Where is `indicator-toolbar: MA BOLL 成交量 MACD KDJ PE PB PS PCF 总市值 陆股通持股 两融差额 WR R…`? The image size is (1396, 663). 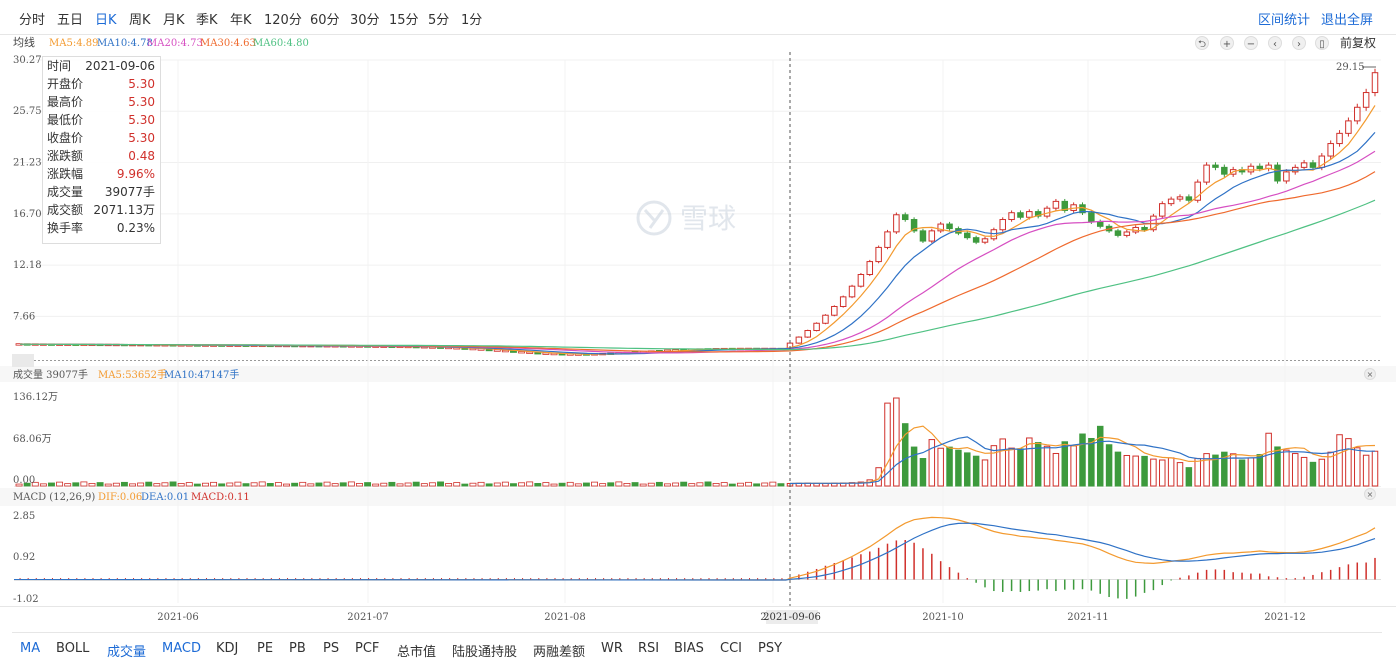
indicator-toolbar: MA BOLL 成交量 MACD KDJ PE PB PS PCF 总市值 陆股通持股 两融差额 WR R… is located at coordinates (697, 647).